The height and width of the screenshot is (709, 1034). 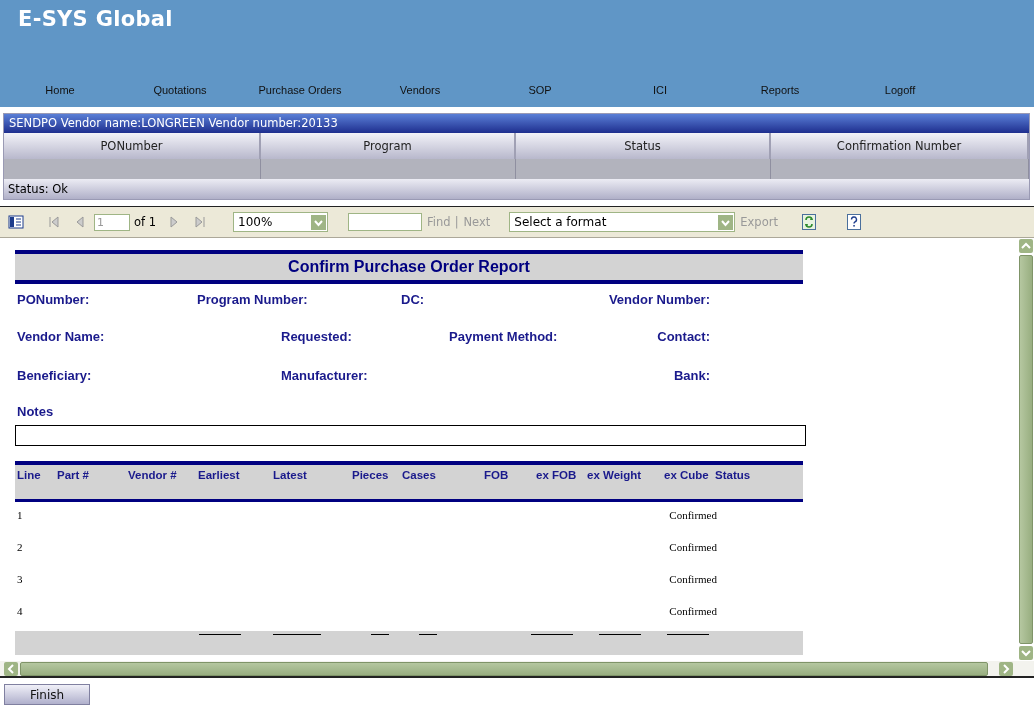 What do you see at coordinates (290, 474) in the screenshot?
I see `column-header: Latest` at bounding box center [290, 474].